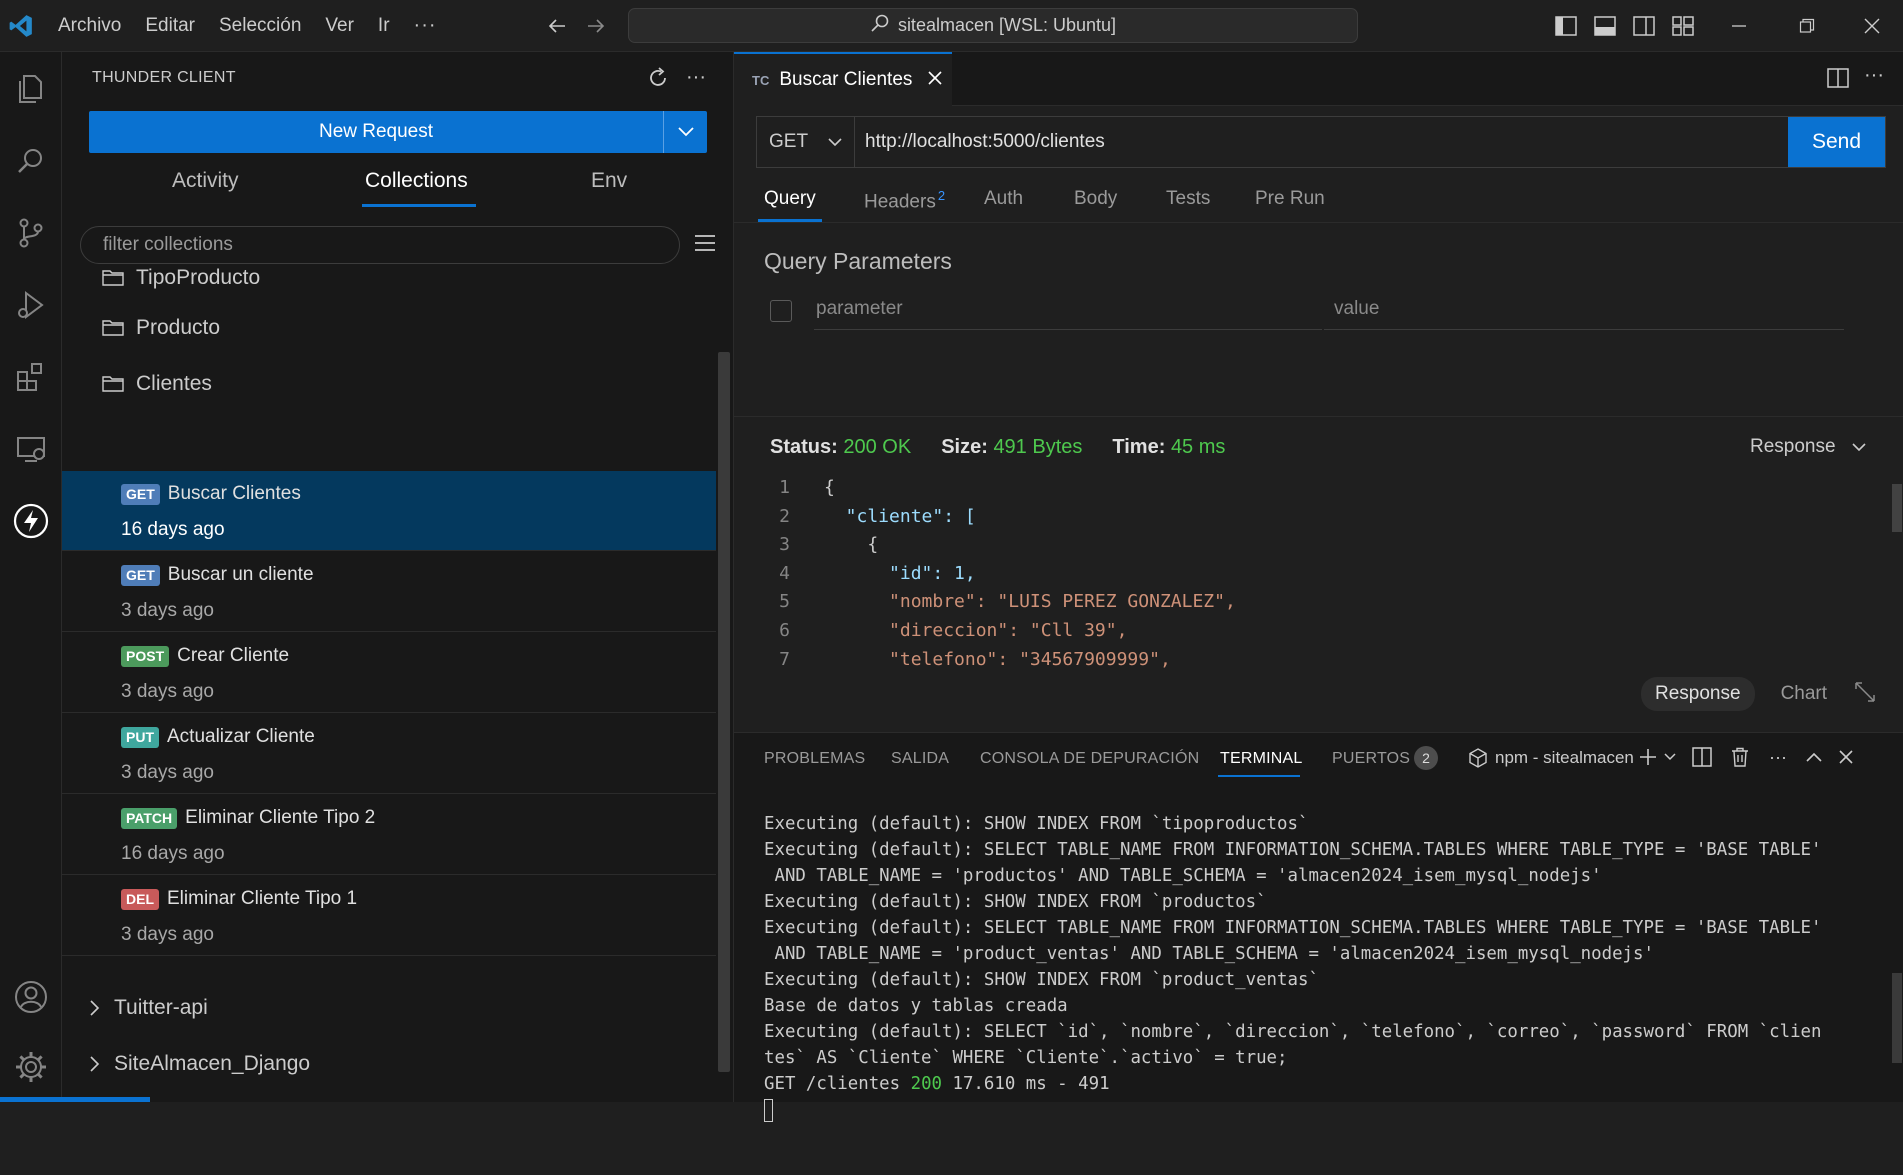  What do you see at coordinates (200, 1064) in the screenshot?
I see `collection-sitealmacen-django: SiteAlmacen_Django` at bounding box center [200, 1064].